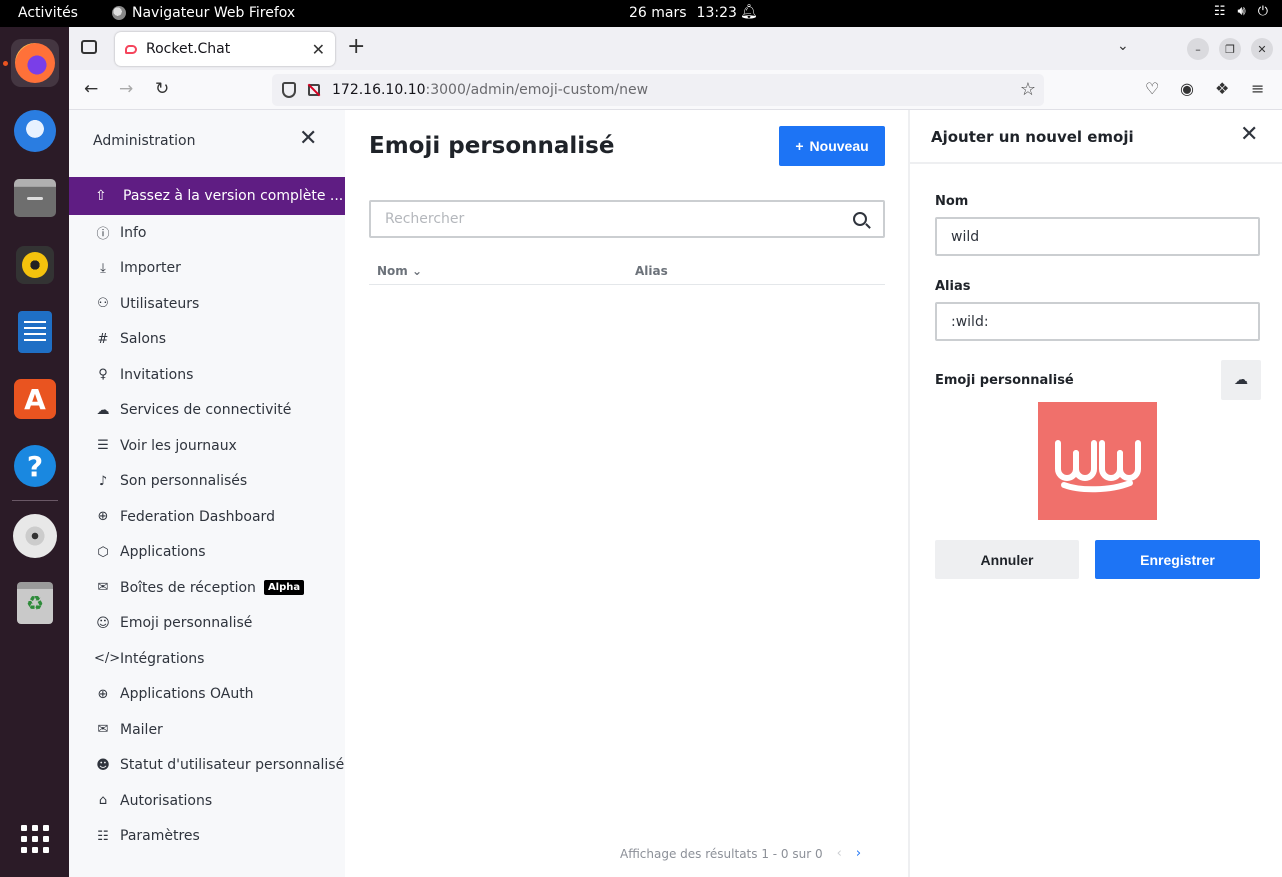  I want to click on globe-icon: ⊕, so click(103, 517).